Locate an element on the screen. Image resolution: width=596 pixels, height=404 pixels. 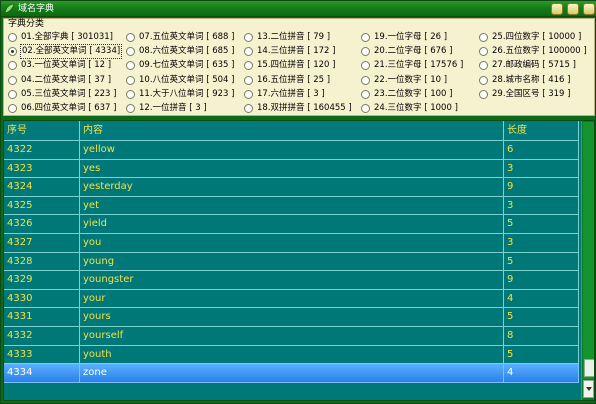
table-row: 4324 yesterday 9 is located at coordinates (291, 187).